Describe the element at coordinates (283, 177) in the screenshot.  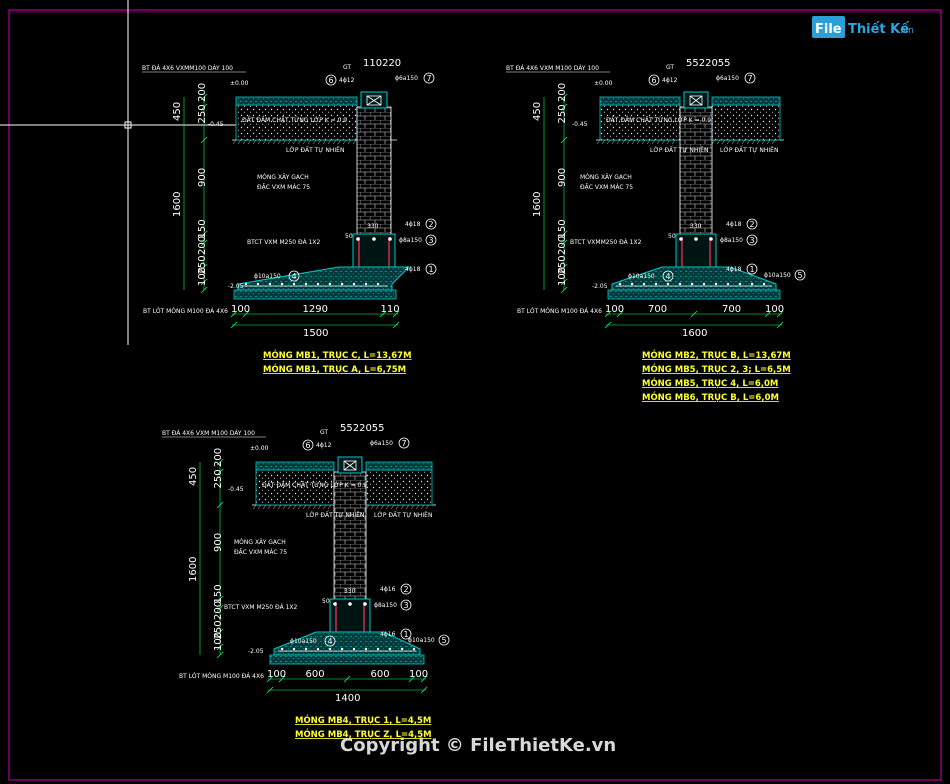
I see `masonry-label-1: MÓNG XÂY GẠCH` at that location.